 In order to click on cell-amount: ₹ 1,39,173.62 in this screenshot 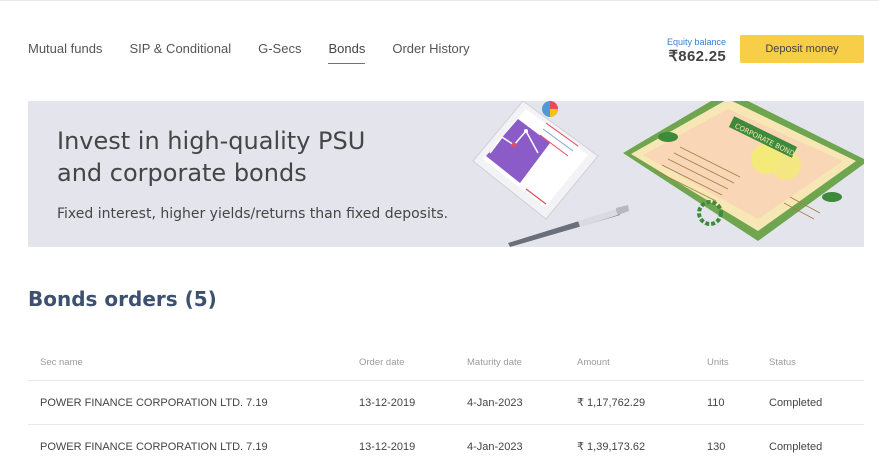, I will do `click(611, 447)`.